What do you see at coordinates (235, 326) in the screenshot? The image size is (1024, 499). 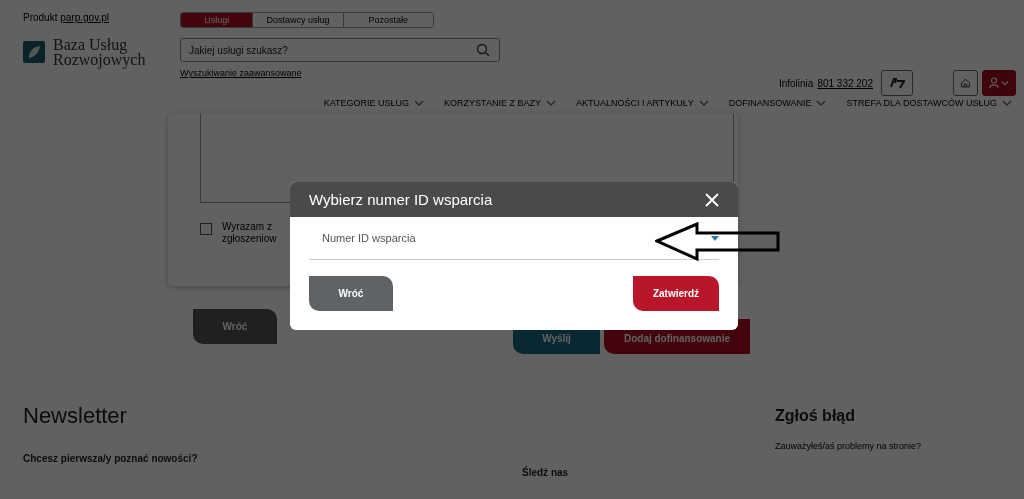 I see `form-button: Wróć` at bounding box center [235, 326].